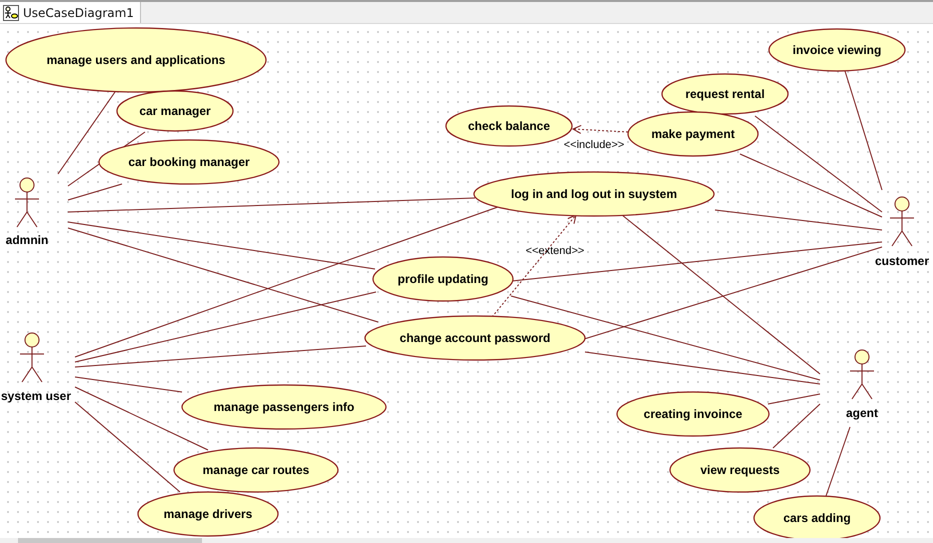  I want to click on use-case: log in and log out in suystem, so click(594, 194).